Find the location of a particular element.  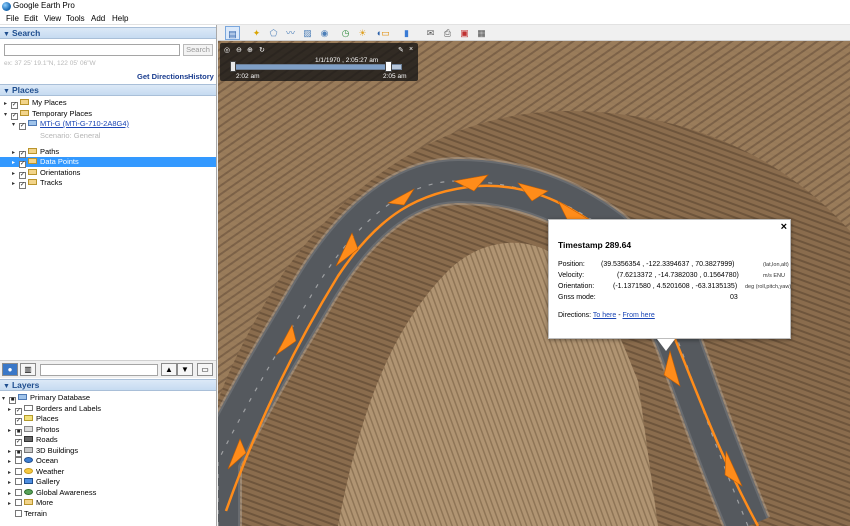

balloon-title: Timestamp 289.64 is located at coordinates (595, 245).